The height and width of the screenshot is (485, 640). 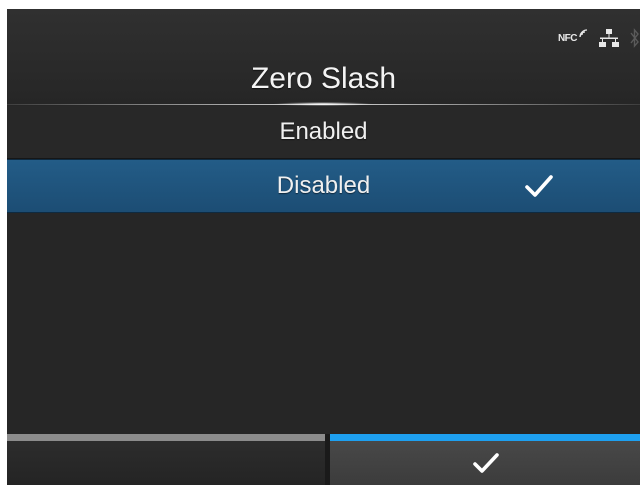 I want to click on softkey-right-indicator, so click(x=485, y=437).